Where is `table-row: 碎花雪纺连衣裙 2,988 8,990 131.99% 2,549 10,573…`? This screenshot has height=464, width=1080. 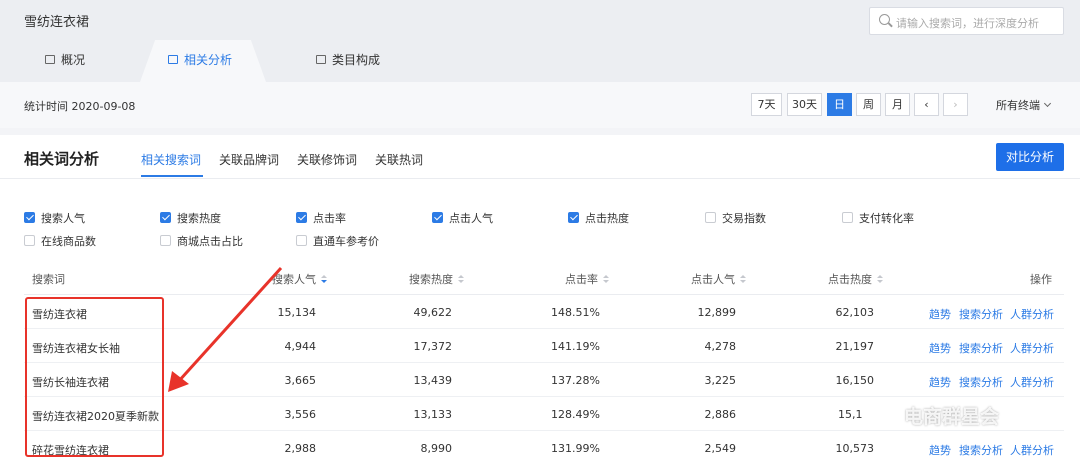
table-row: 碎花雪纺连衣裙 2,988 8,990 131.99% 2,549 10,573… is located at coordinates (544, 447).